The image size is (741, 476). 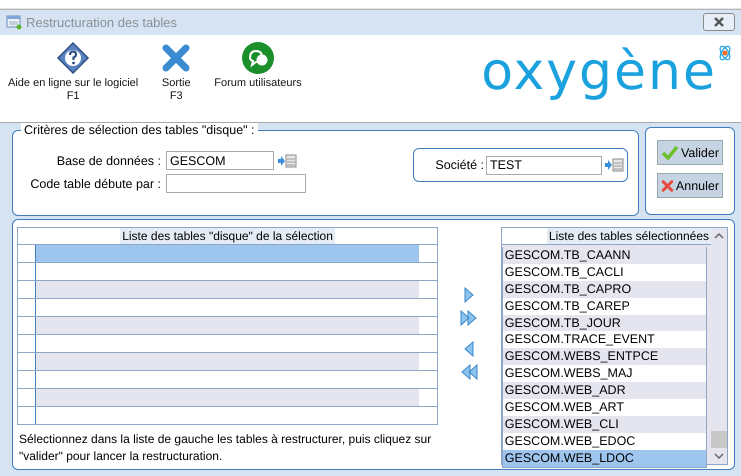 I want to click on double-arrow-right-icon, so click(x=469, y=318).